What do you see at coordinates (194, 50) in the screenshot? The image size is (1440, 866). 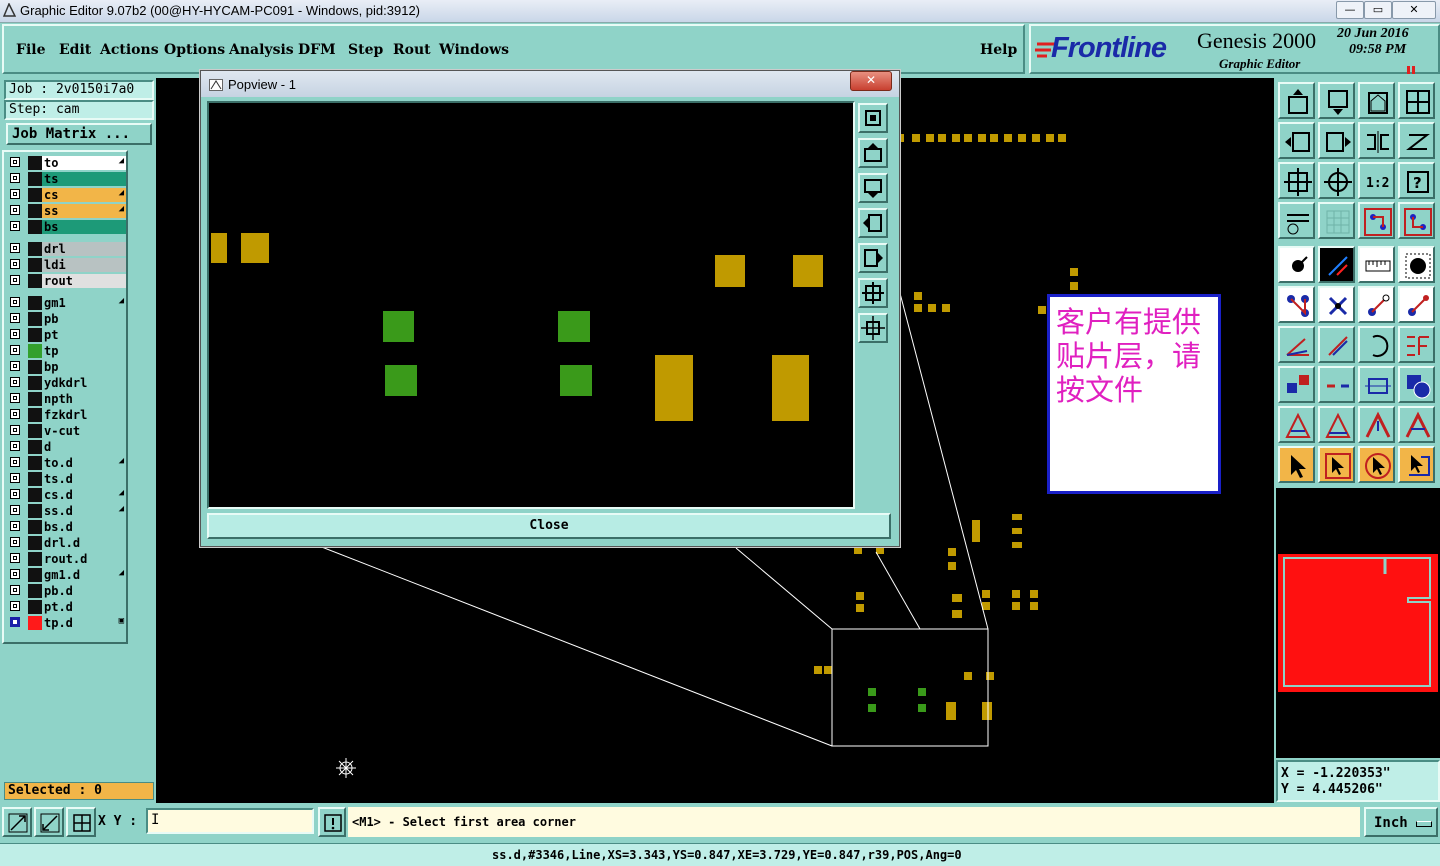 I see `menu-options: Options` at bounding box center [194, 50].